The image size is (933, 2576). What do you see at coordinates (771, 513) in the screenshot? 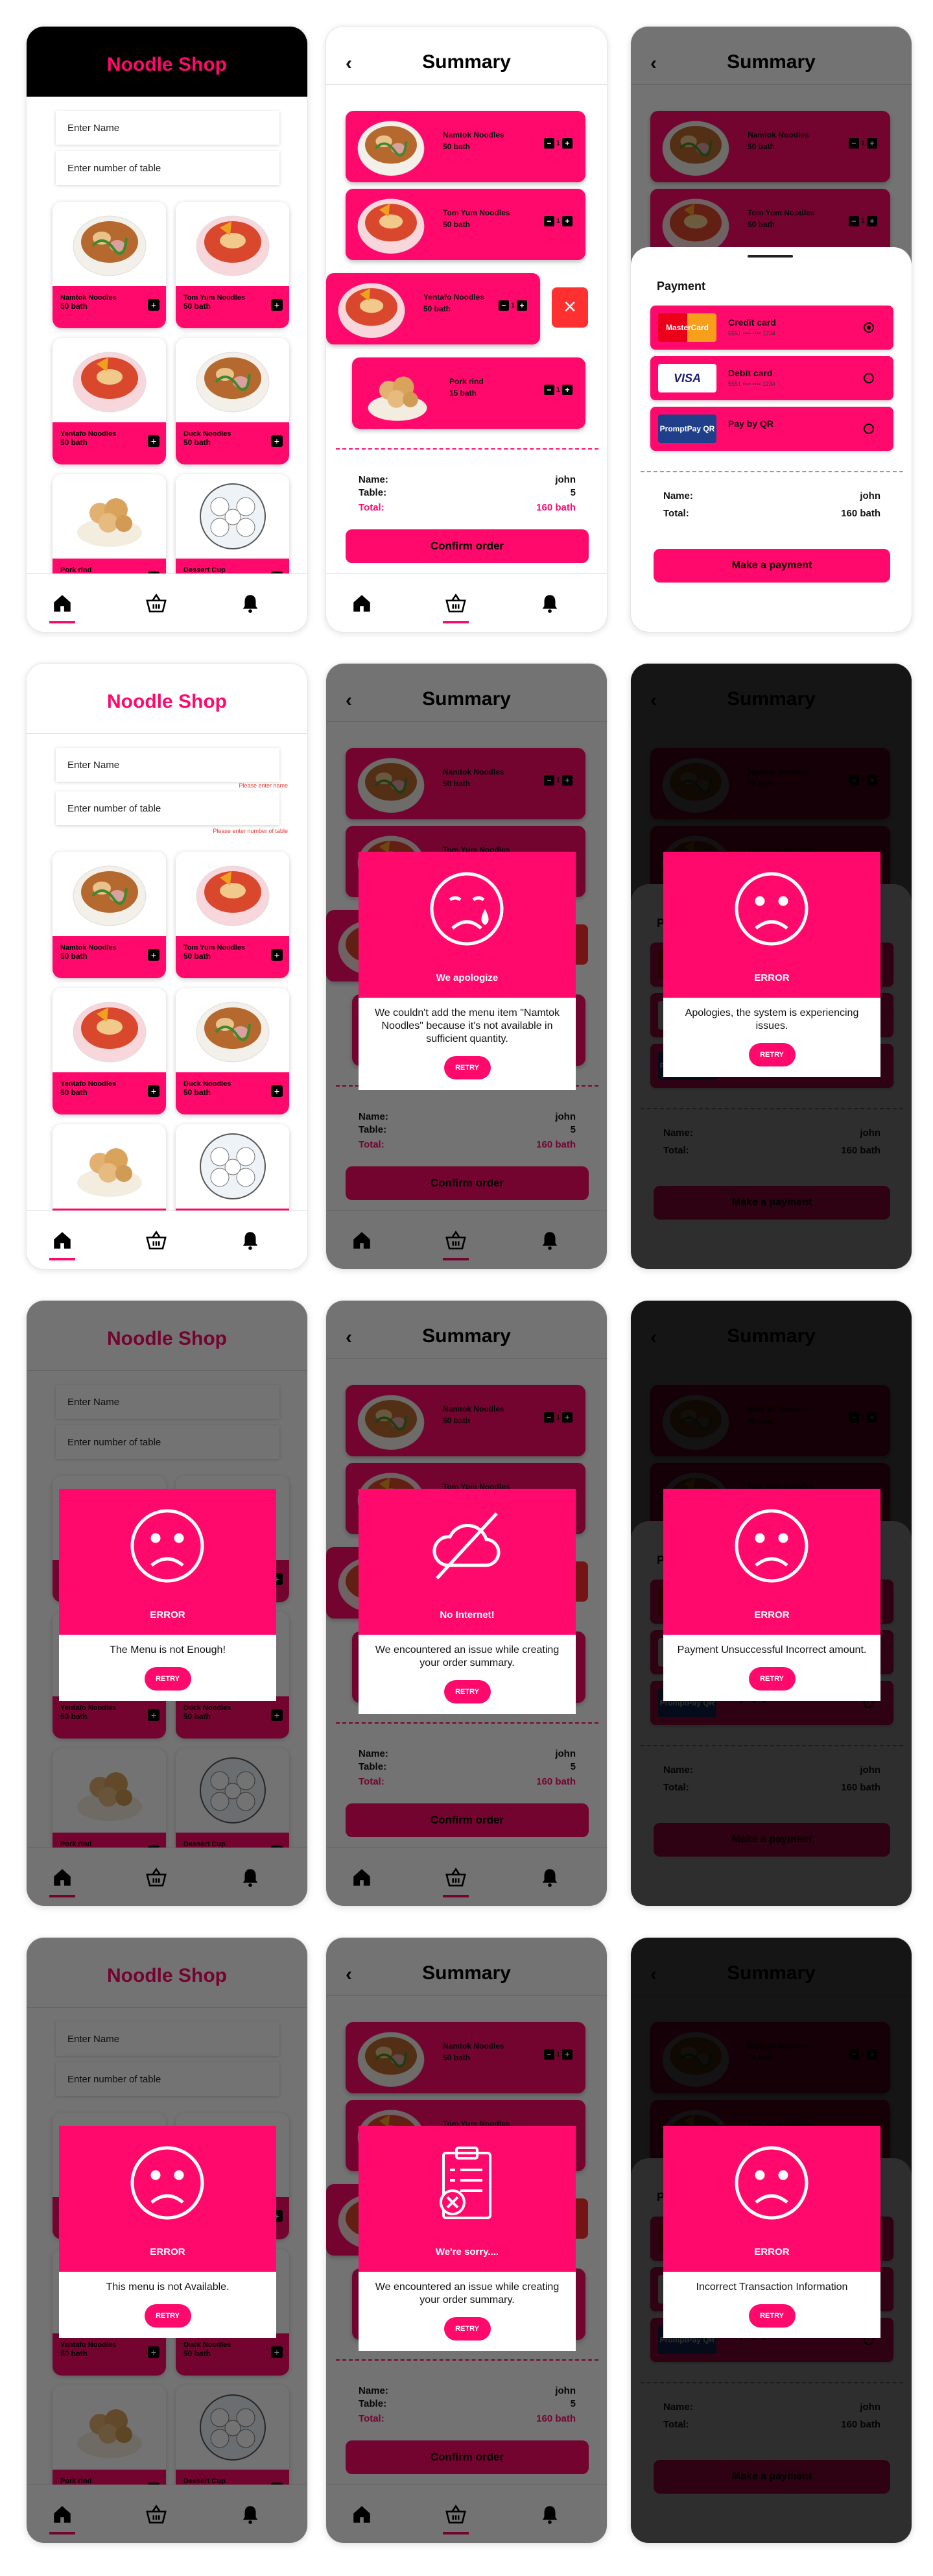
I see `payment-total-row: Total: 160 bath` at bounding box center [771, 513].